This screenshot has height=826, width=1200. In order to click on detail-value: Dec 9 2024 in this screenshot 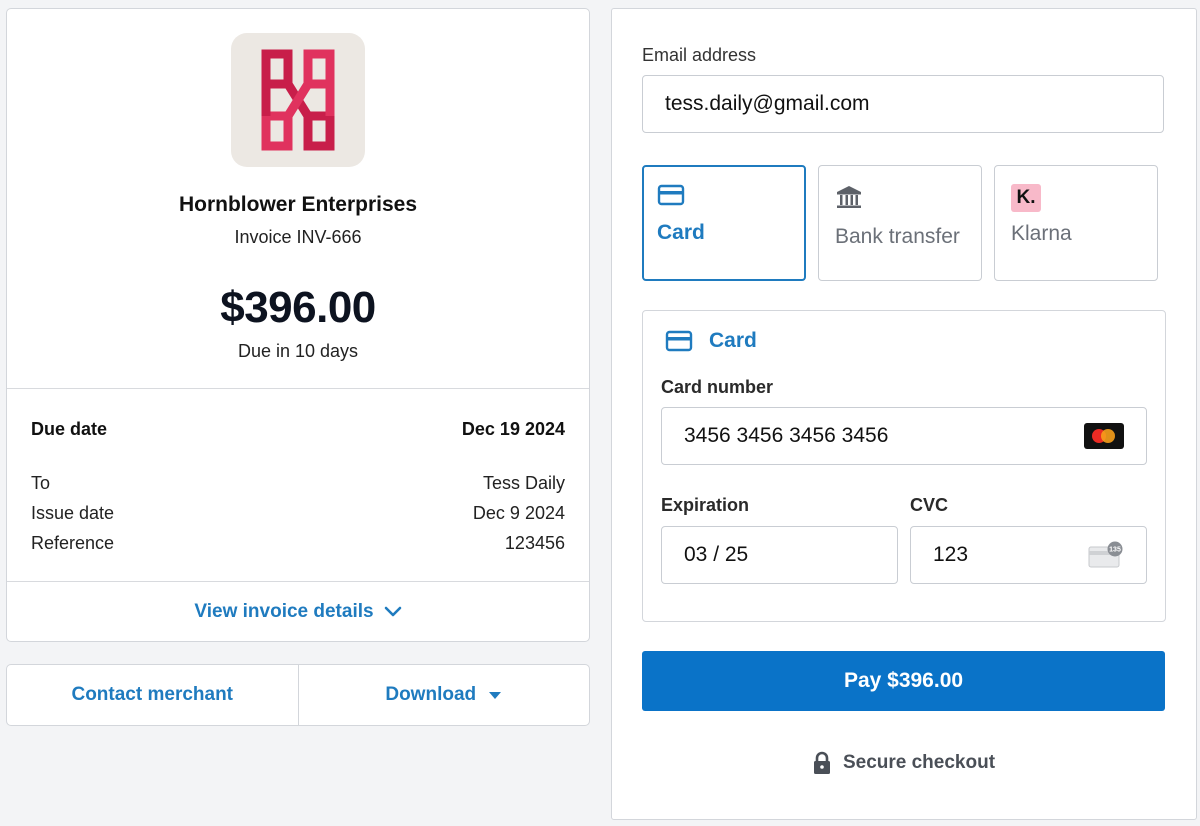, I will do `click(518, 513)`.